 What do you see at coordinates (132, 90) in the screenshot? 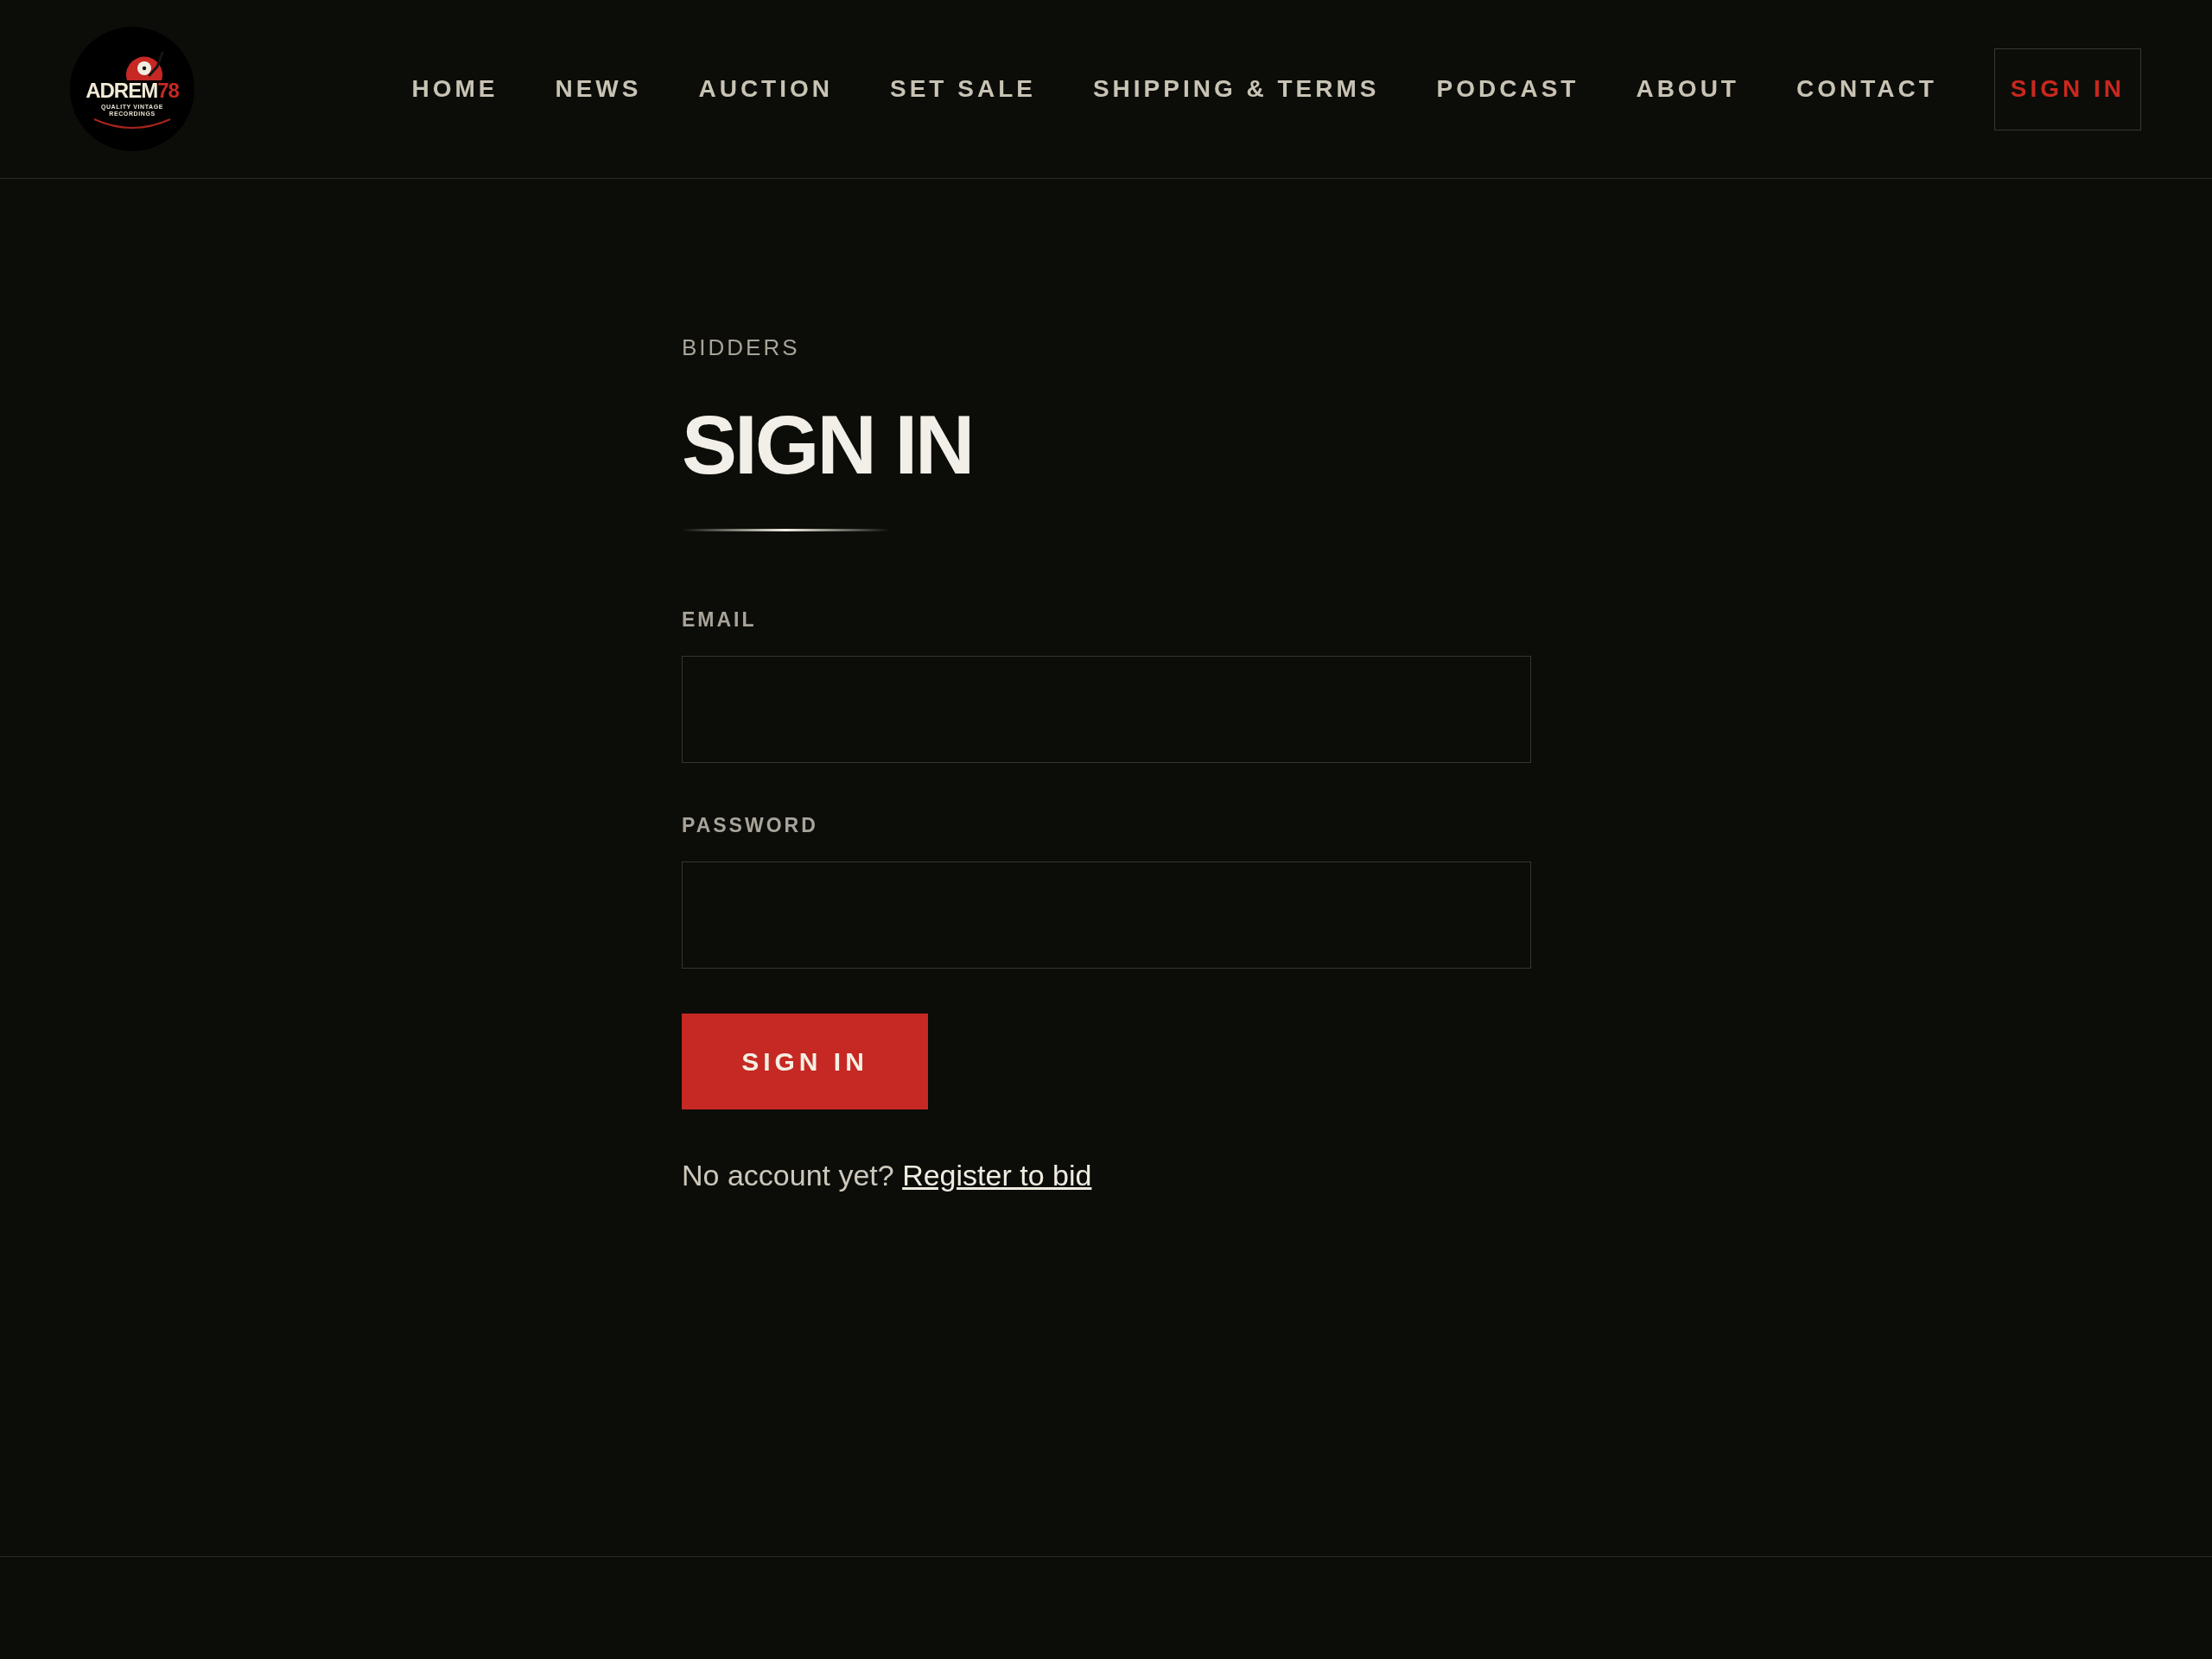
I see `logo-wordmark: ADREM78` at bounding box center [132, 90].